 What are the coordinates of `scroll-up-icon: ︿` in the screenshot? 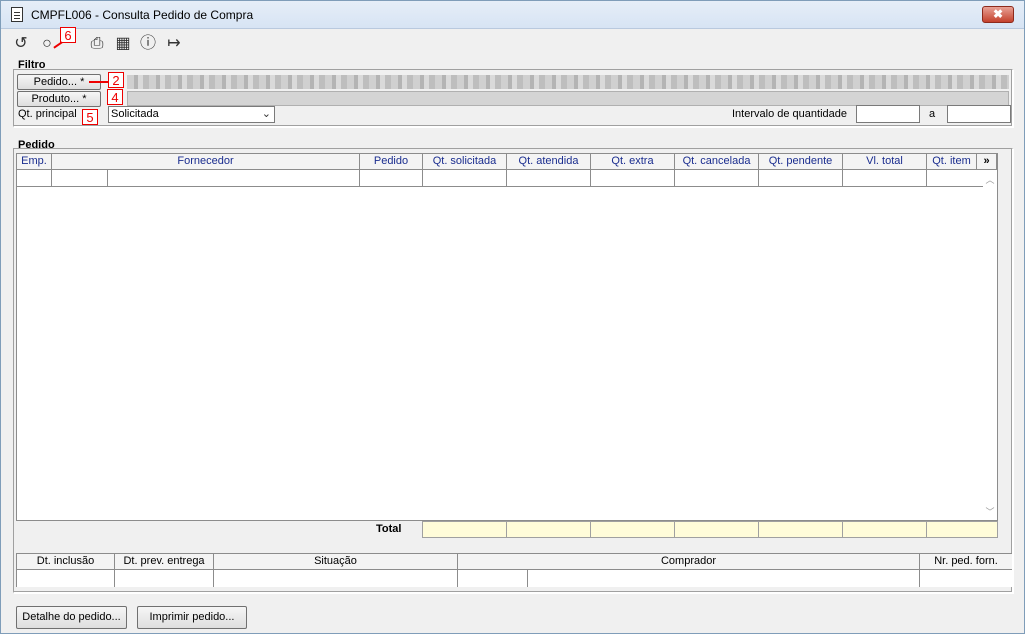 It's located at (990, 179).